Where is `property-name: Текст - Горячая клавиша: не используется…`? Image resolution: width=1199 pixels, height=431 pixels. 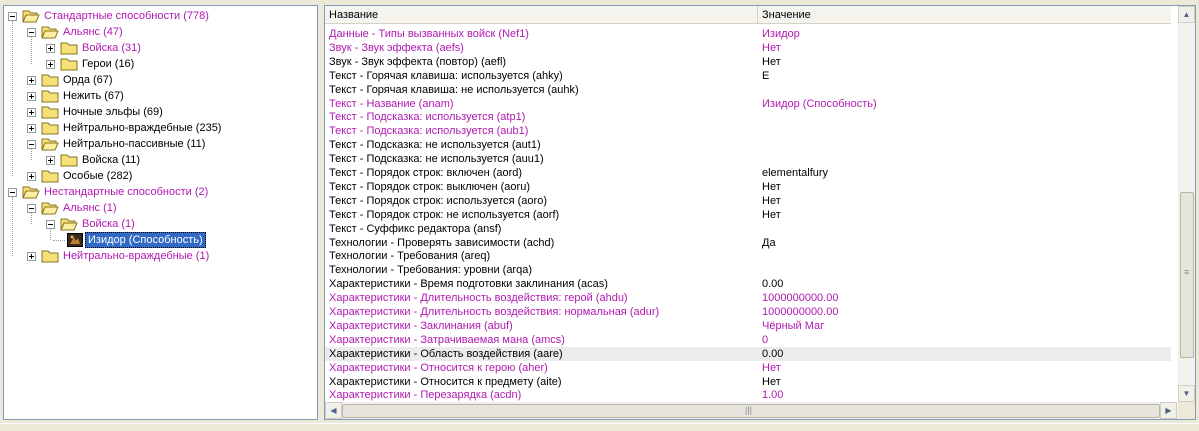
property-name: Текст - Горячая клавиша: не используется… is located at coordinates (454, 89).